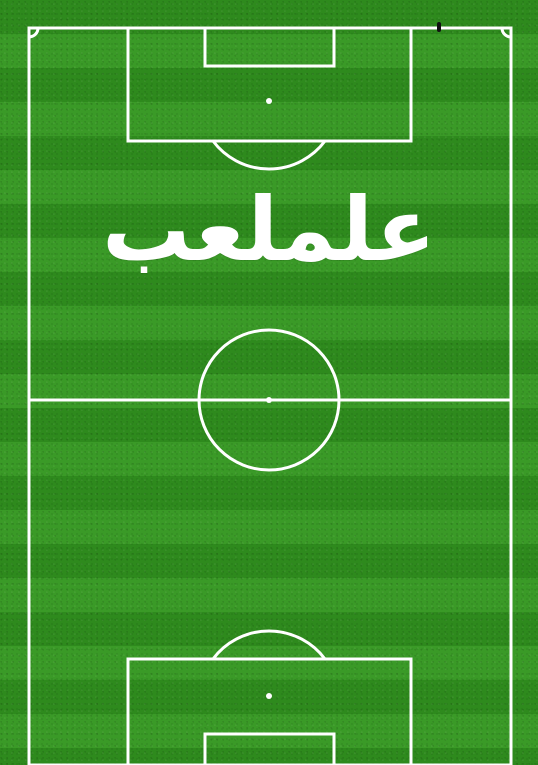 The height and width of the screenshot is (765, 538). What do you see at coordinates (269, 748) in the screenshot?
I see `bottom-goal-area` at bounding box center [269, 748].